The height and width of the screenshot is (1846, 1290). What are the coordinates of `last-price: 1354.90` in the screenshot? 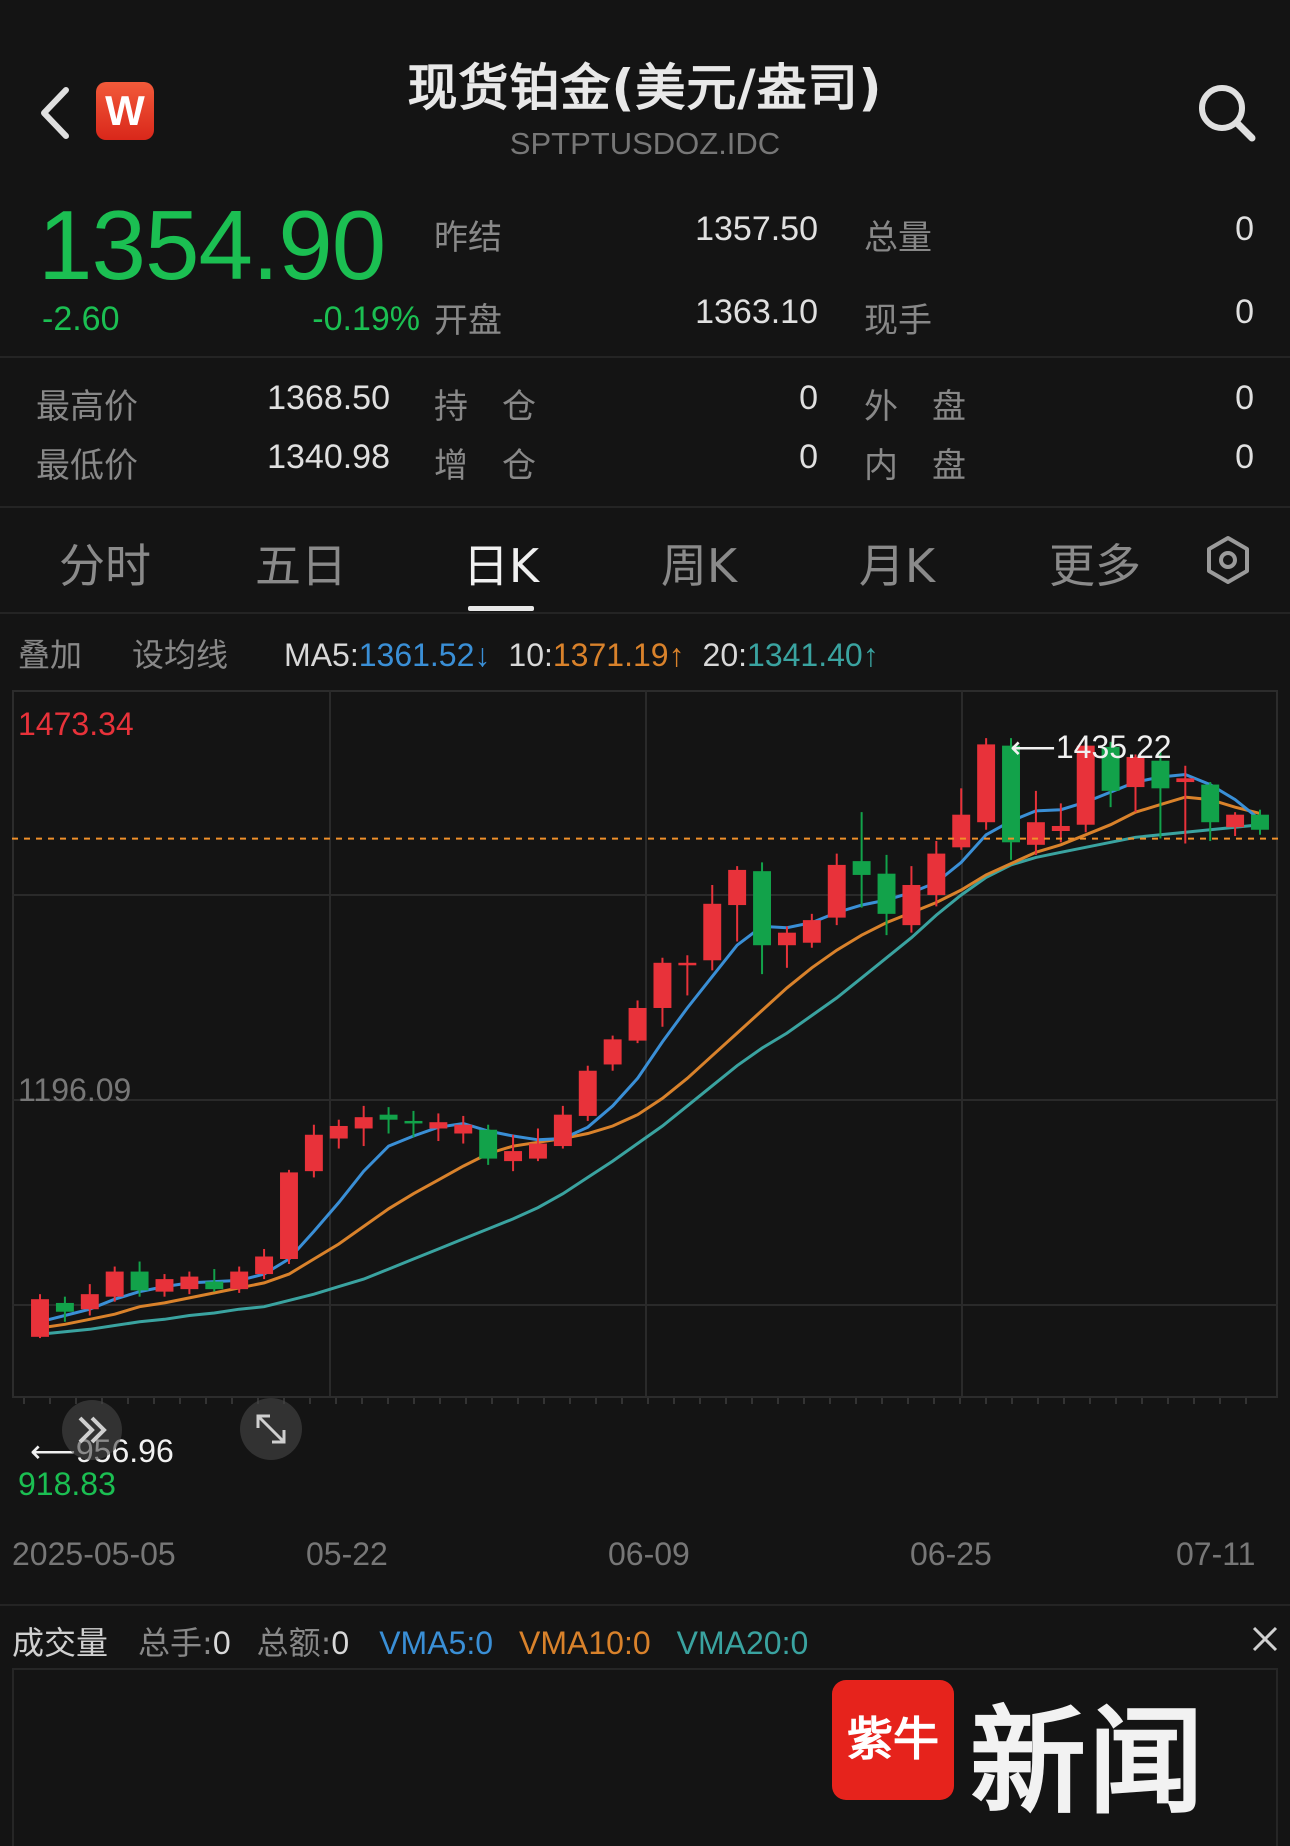 It's located at (212, 245).